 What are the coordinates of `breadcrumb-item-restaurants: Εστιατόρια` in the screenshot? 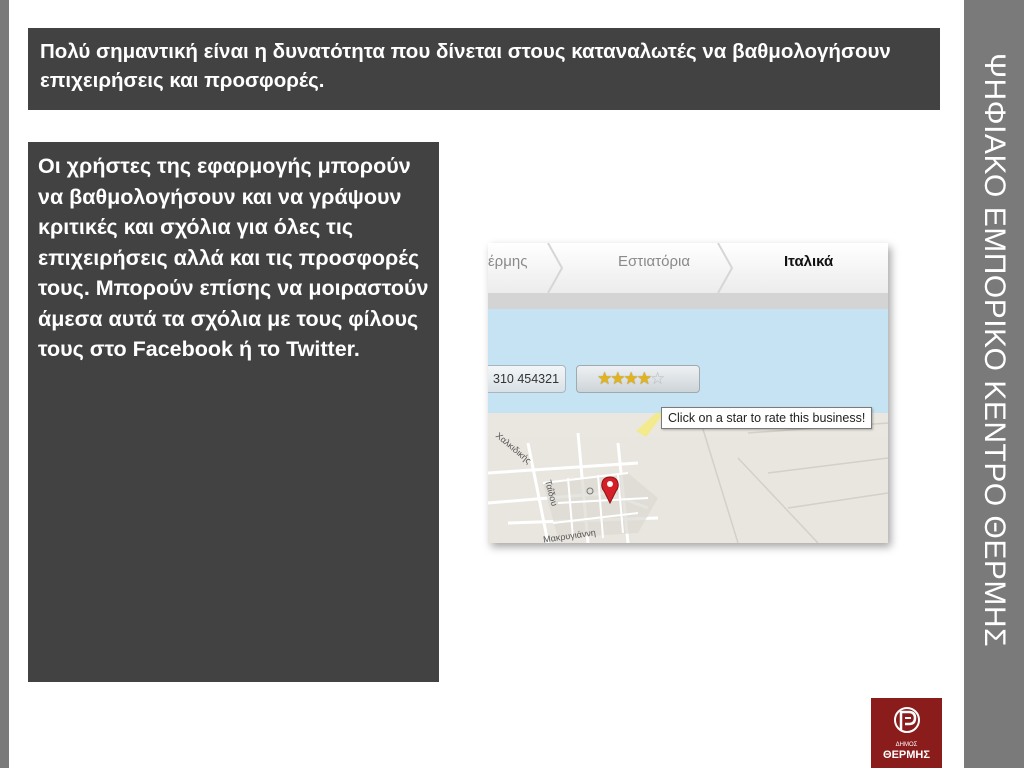 It's located at (654, 261).